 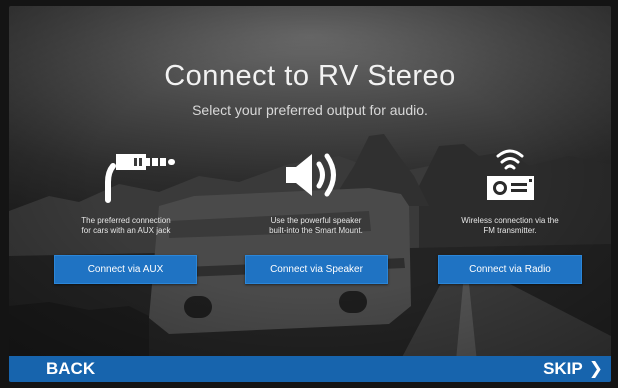 What do you see at coordinates (510, 220) in the screenshot?
I see `option-radio-description-line1: Wireless connection via the` at bounding box center [510, 220].